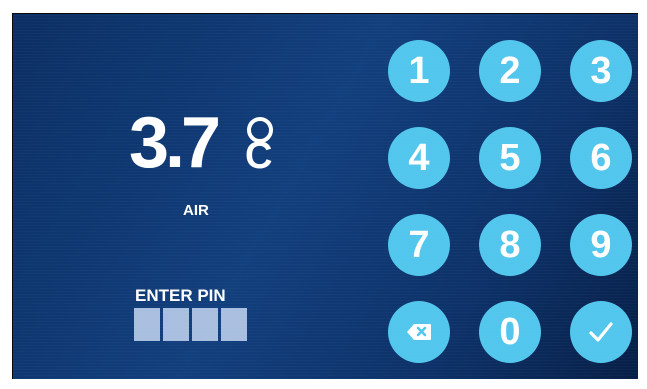 The image size is (647, 389). I want to click on keypad-key-2: 2, so click(510, 71).